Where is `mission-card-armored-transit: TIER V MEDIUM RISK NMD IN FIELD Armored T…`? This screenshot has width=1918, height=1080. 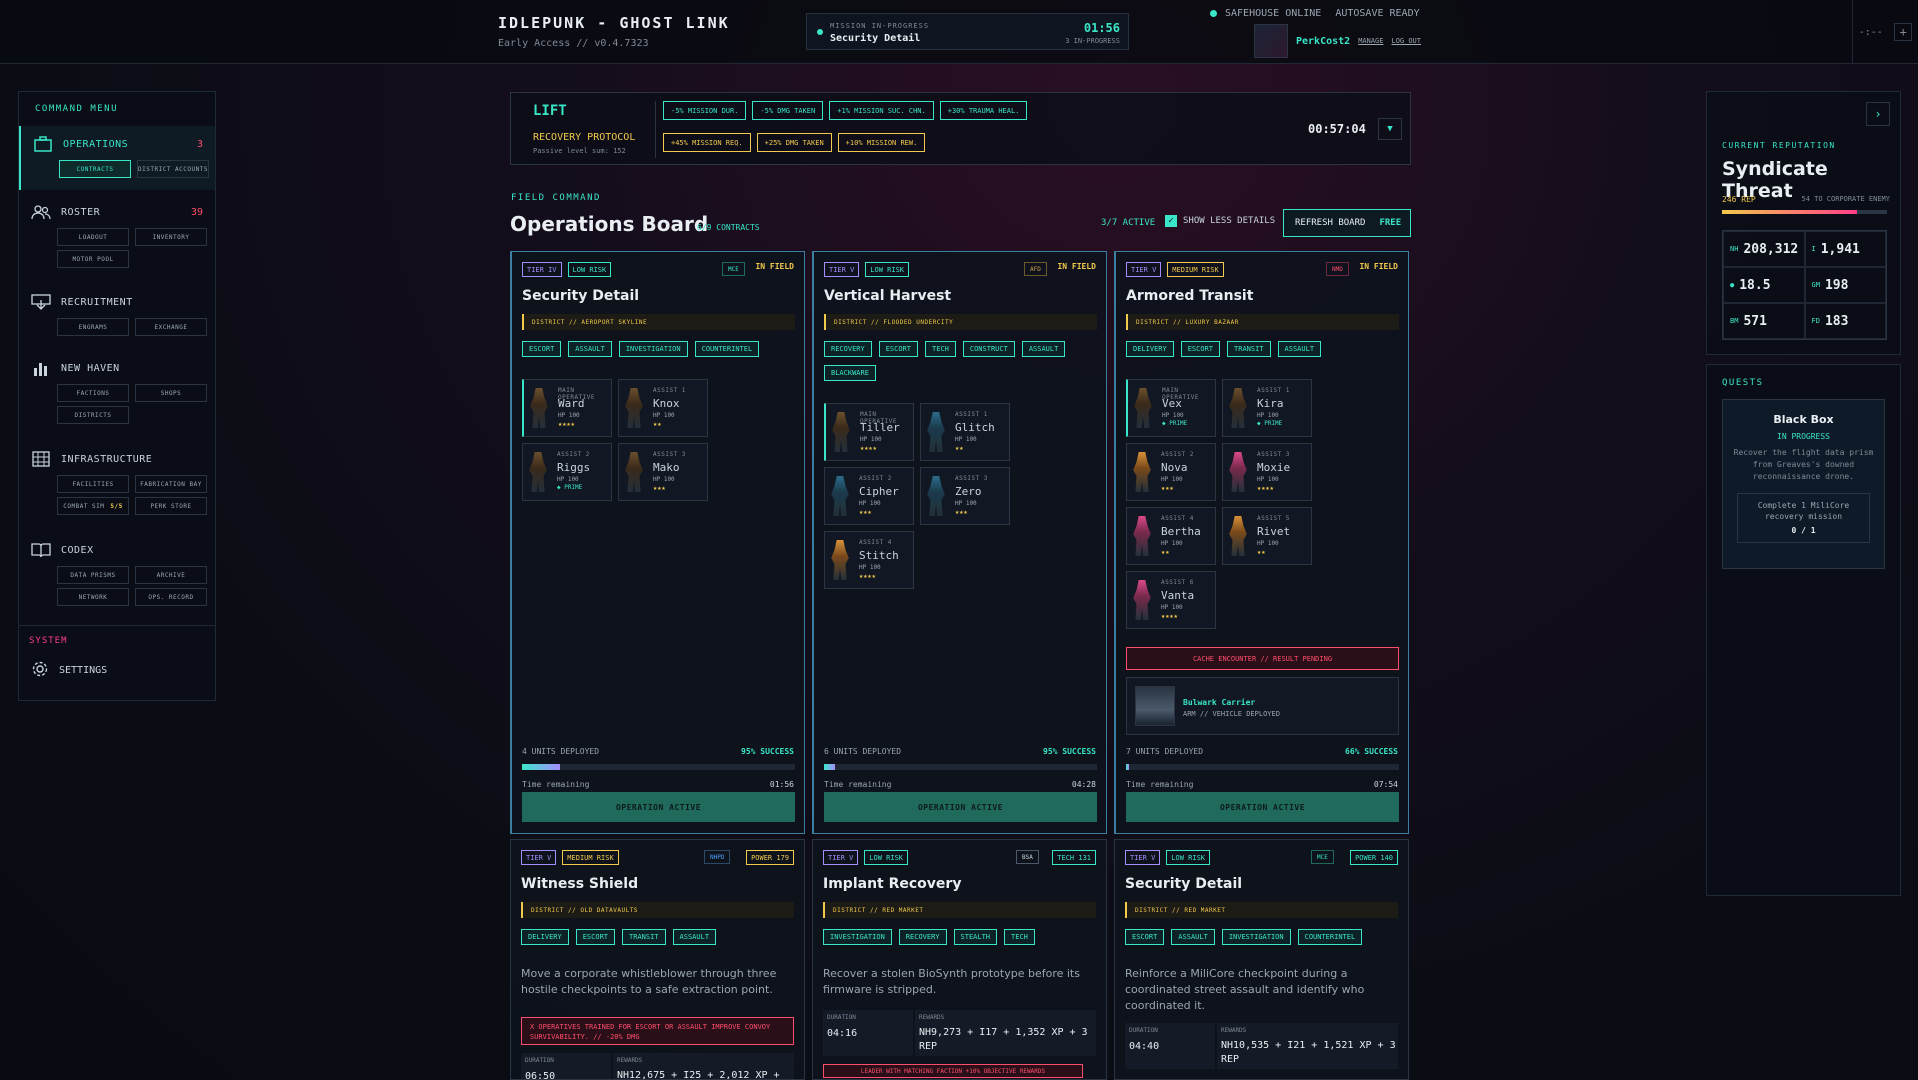 mission-card-armored-transit: TIER V MEDIUM RISK NMD IN FIELD Armored T… is located at coordinates (1261, 542).